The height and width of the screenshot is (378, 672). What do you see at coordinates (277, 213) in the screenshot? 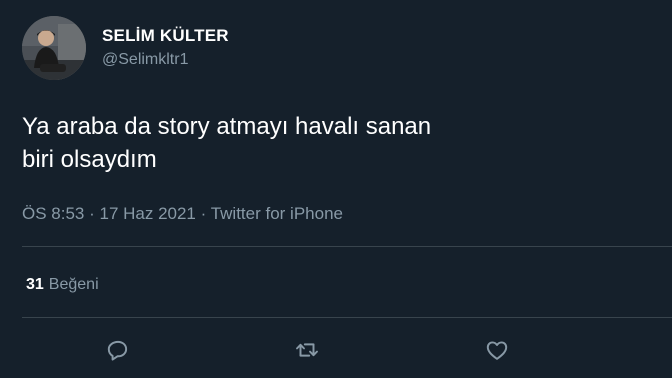
I see `tweet-source: Twitter for iPhone` at bounding box center [277, 213].